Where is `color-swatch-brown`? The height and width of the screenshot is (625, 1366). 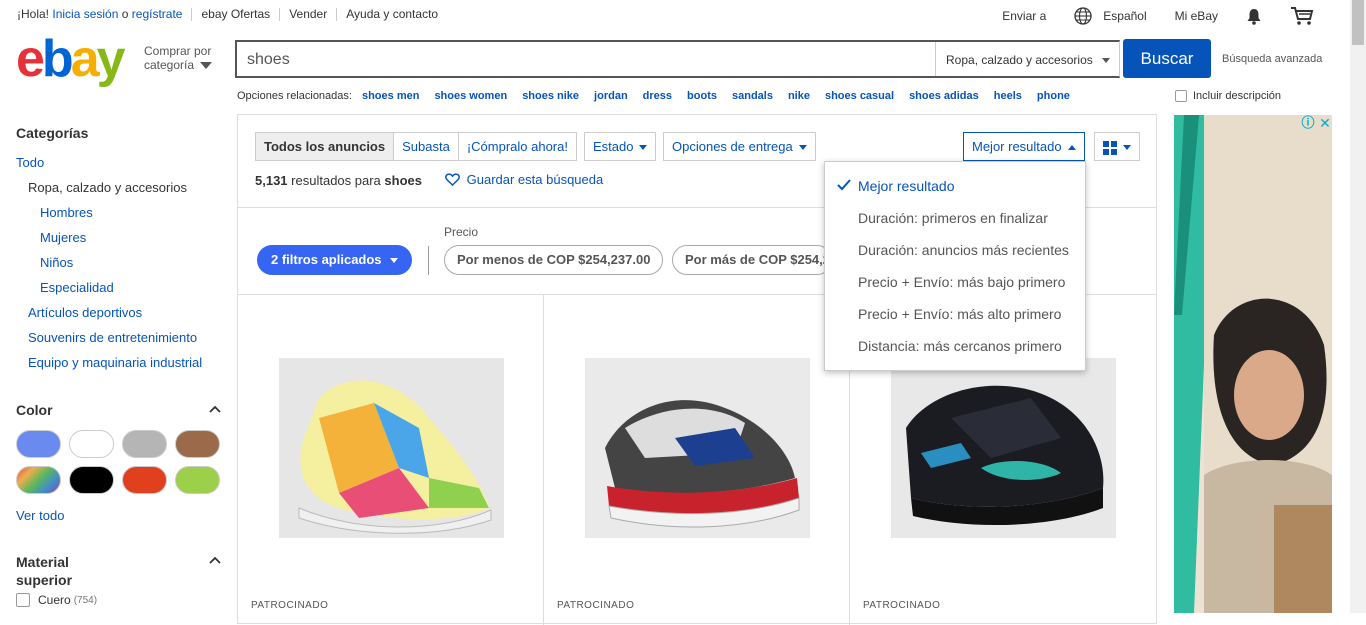
color-swatch-brown is located at coordinates (197, 444).